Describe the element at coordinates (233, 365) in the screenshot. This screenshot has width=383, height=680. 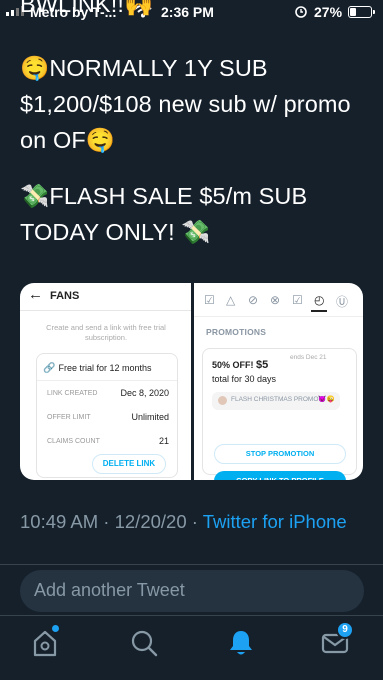
I see `offer-discount: 50% OFF!` at that location.